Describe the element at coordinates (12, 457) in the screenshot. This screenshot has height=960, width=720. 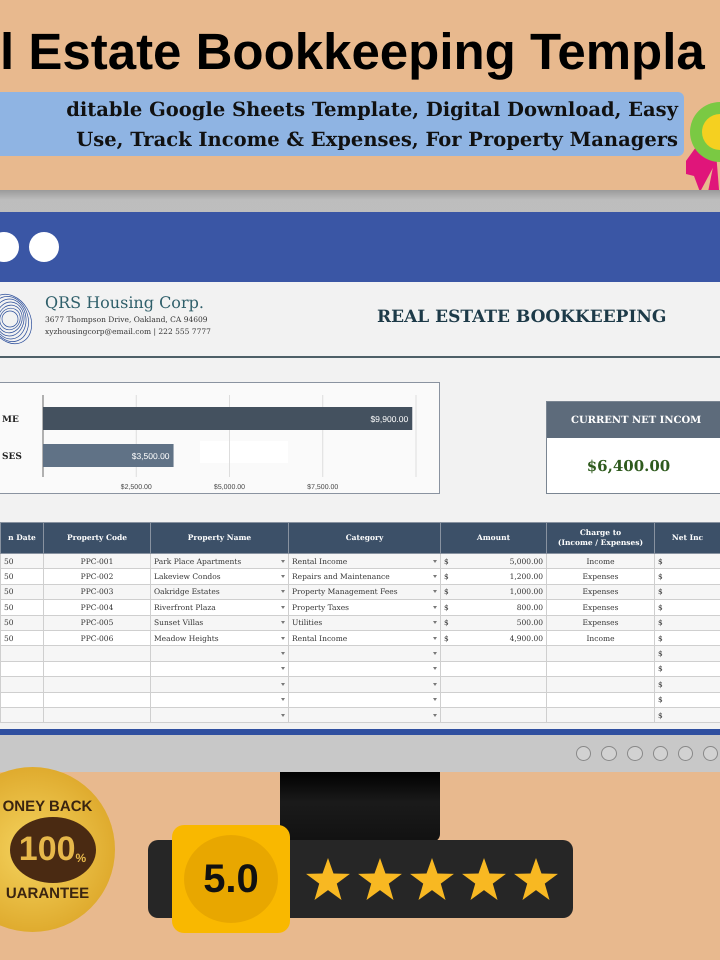
I see `category-label: SES` at that location.